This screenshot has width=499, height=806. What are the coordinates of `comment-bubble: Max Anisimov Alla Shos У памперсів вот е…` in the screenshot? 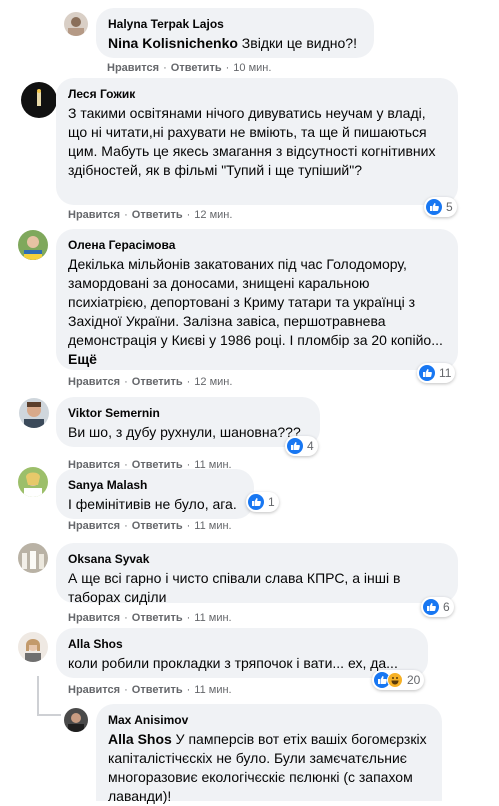 It's located at (269, 754).